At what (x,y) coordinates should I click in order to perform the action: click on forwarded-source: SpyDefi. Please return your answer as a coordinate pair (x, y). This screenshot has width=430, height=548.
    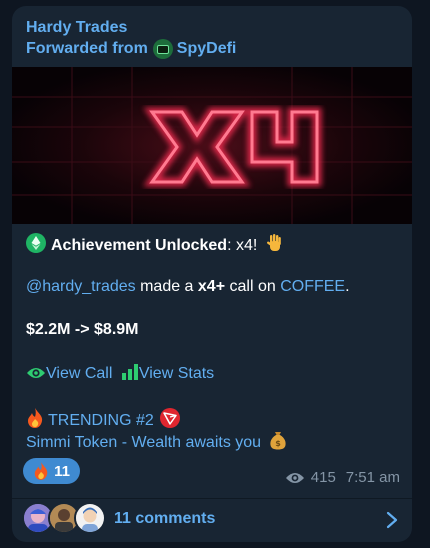
    Looking at the image, I should click on (207, 49).